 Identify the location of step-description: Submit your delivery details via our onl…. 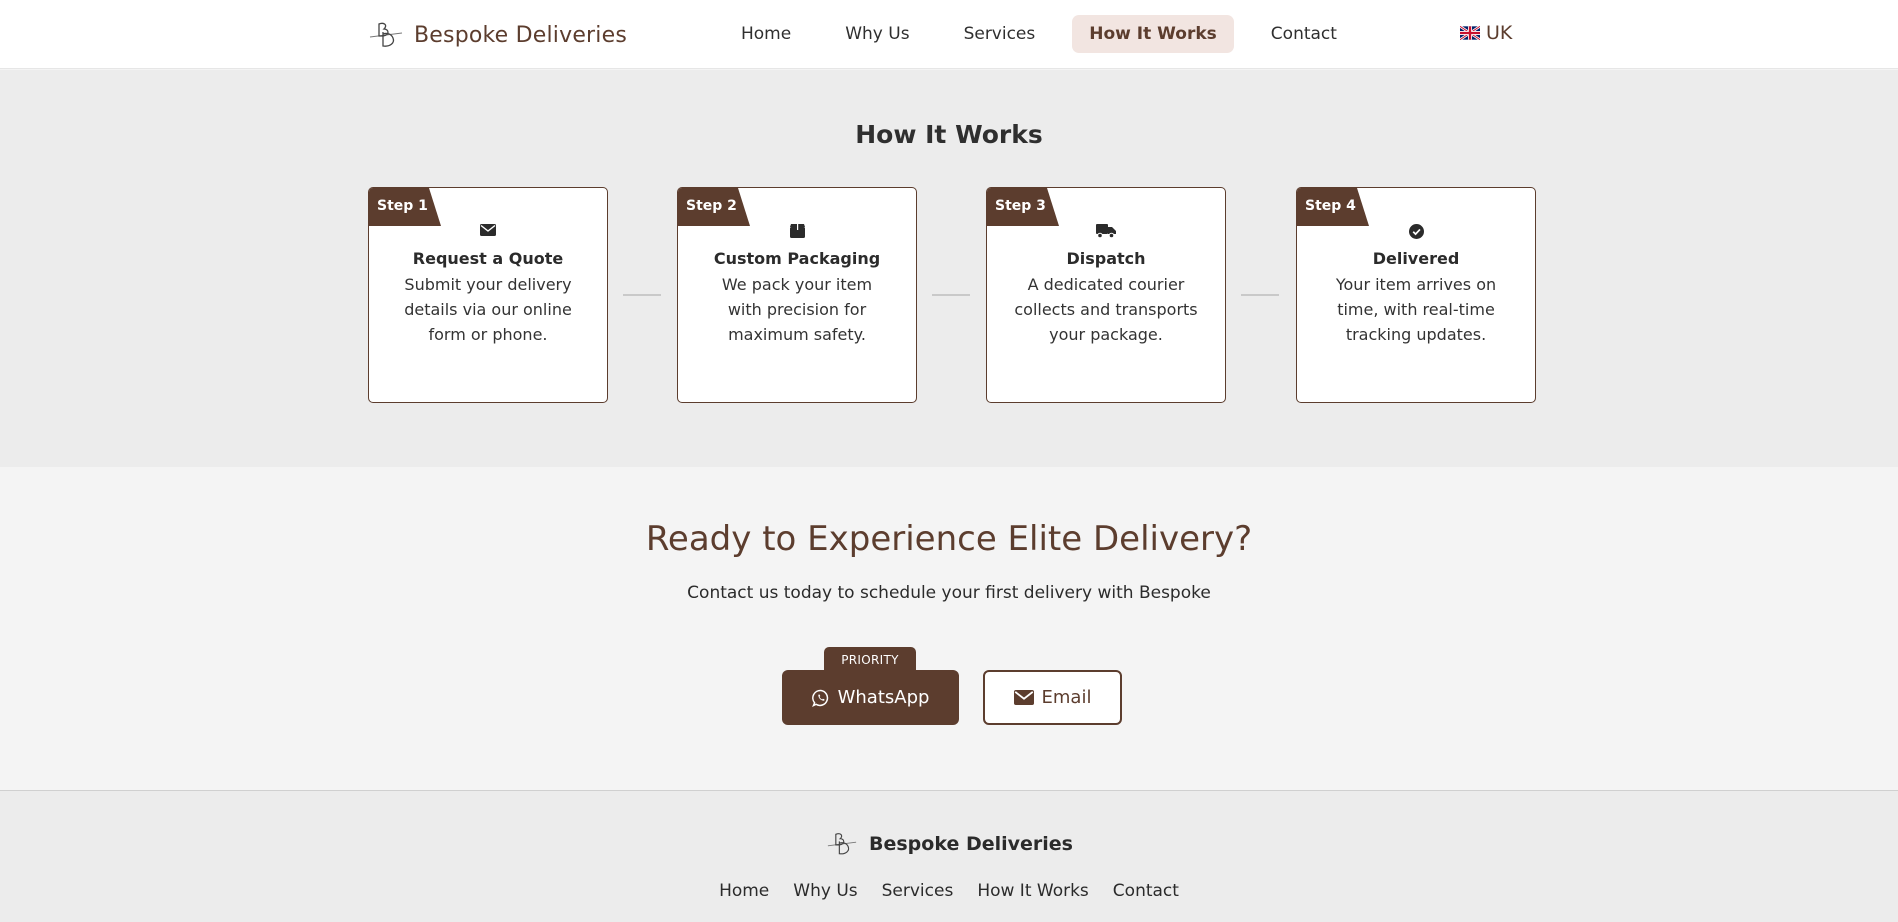
(488, 309).